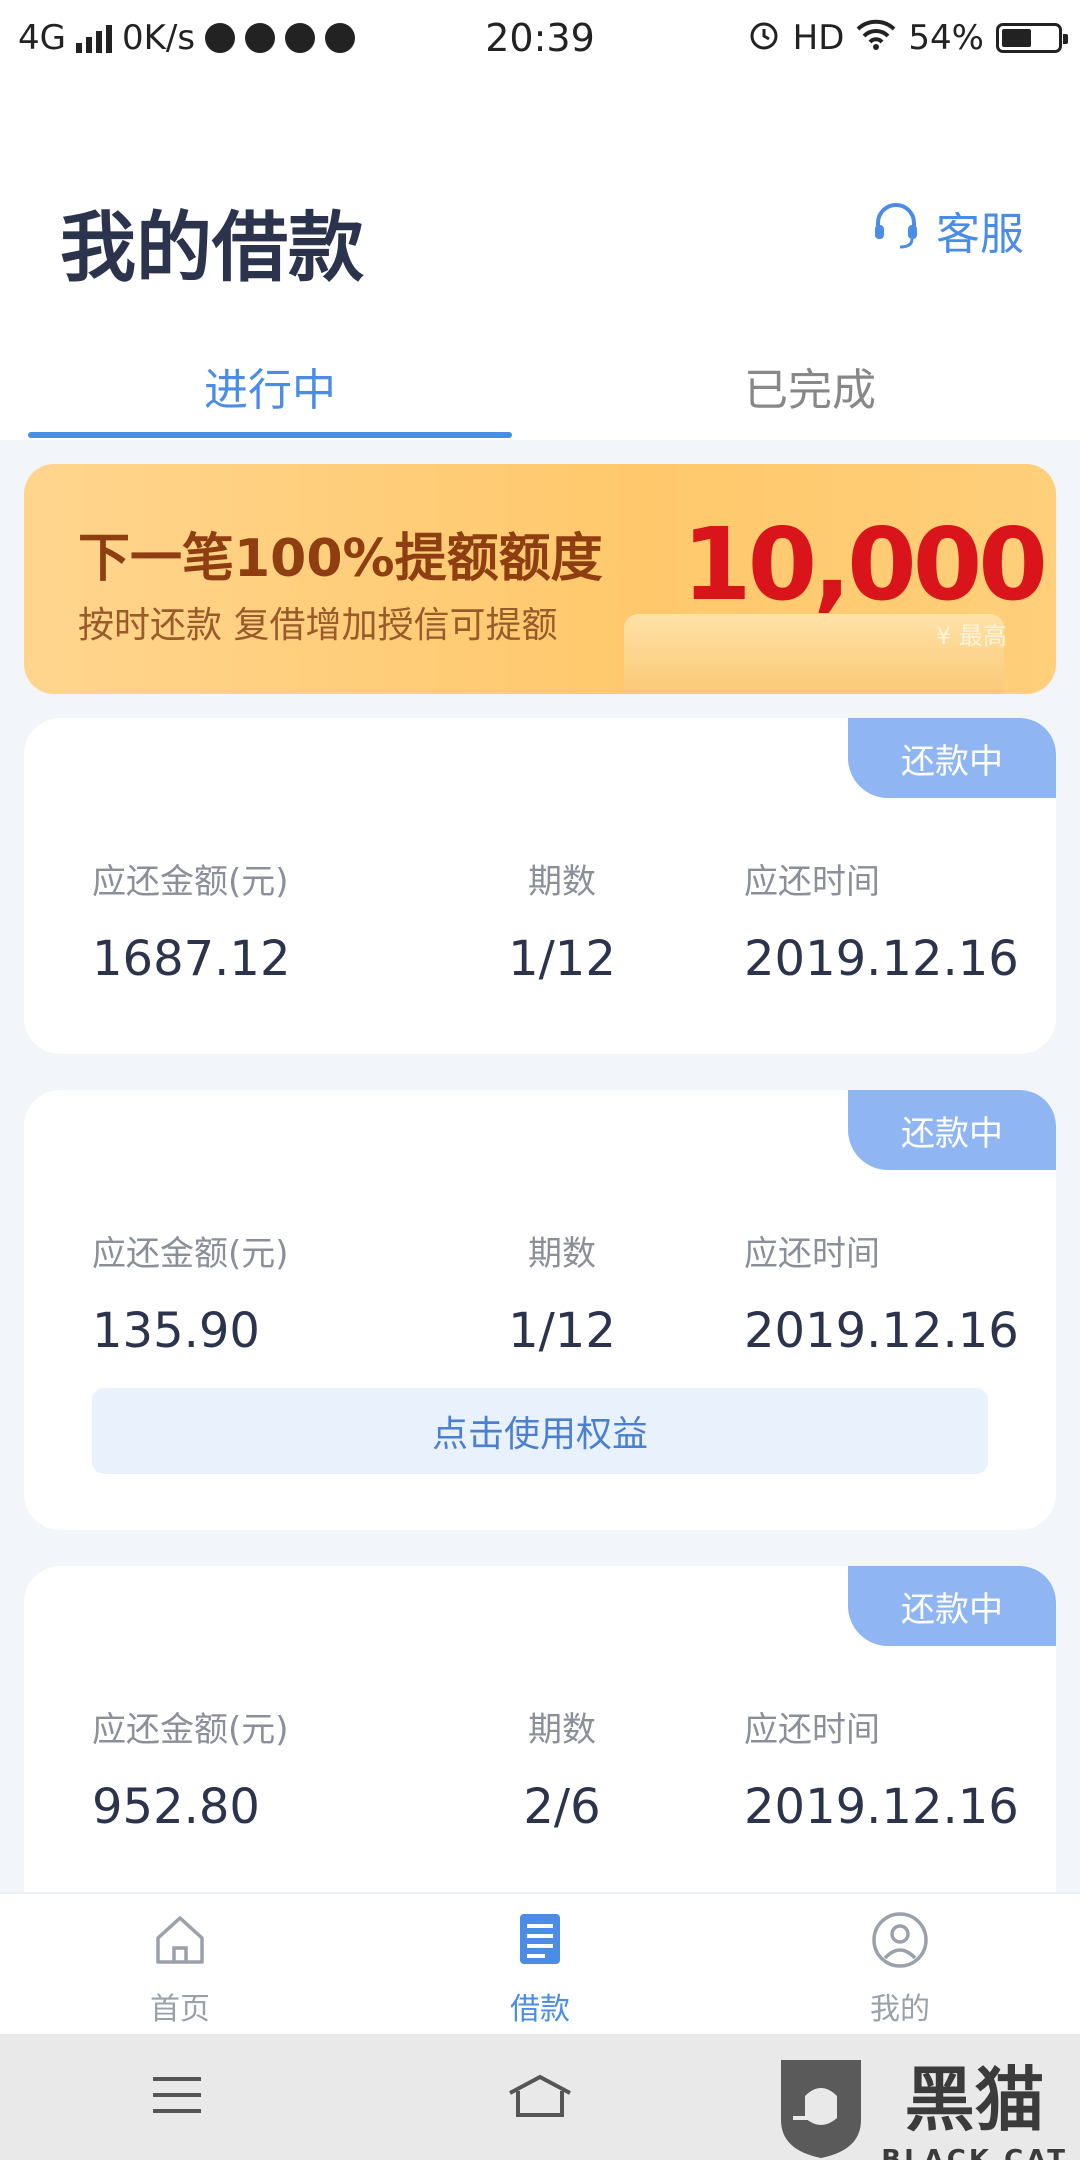 The image size is (1080, 2160). Describe the element at coordinates (810, 387) in the screenshot. I see `tab-completed: 已完成` at that location.